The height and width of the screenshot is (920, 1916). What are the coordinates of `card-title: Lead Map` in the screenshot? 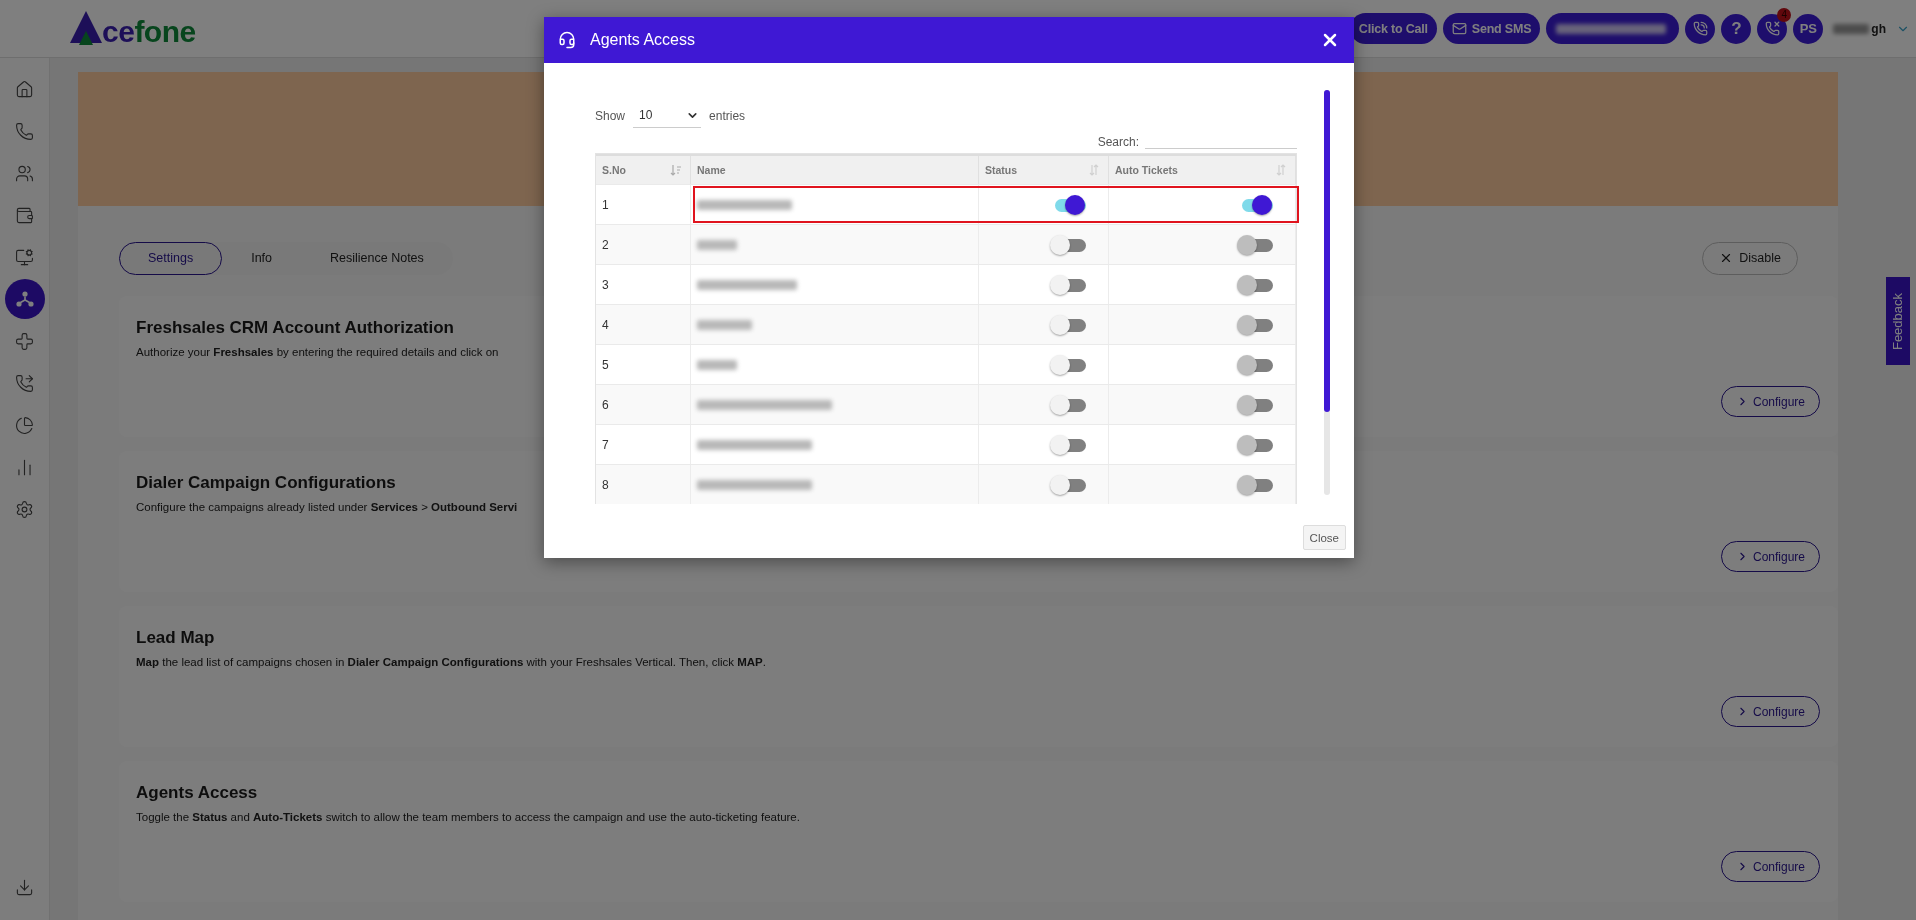 It's located at (175, 638).